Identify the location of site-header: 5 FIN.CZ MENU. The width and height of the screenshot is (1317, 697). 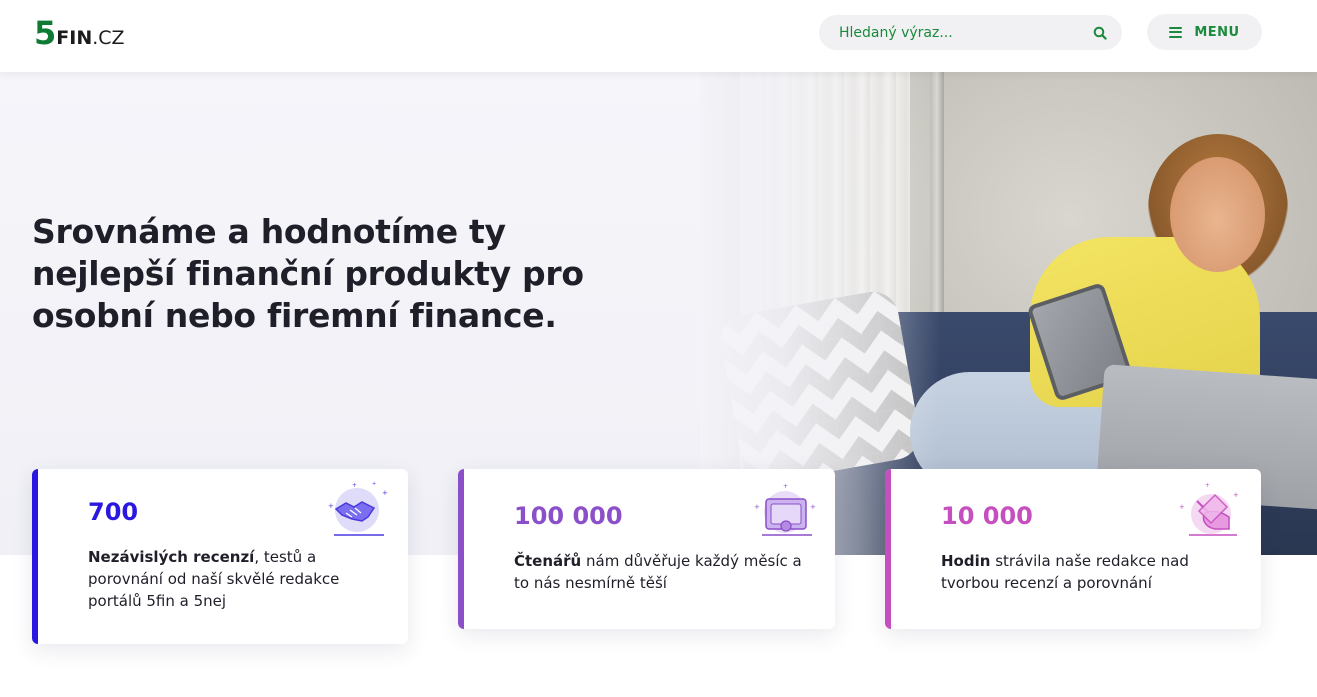
(658, 36).